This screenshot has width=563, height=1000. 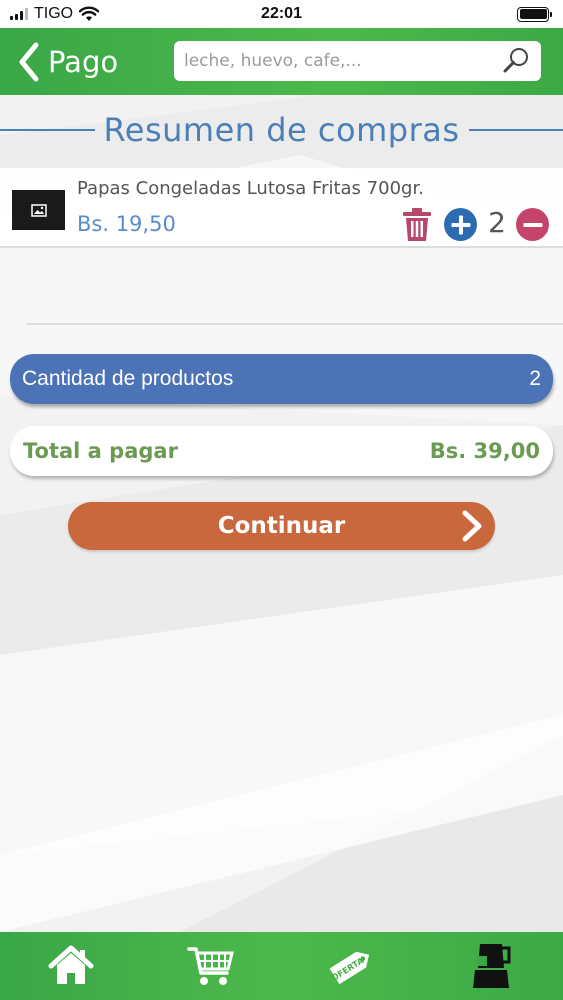 What do you see at coordinates (89, 13) in the screenshot?
I see `wifi-icon` at bounding box center [89, 13].